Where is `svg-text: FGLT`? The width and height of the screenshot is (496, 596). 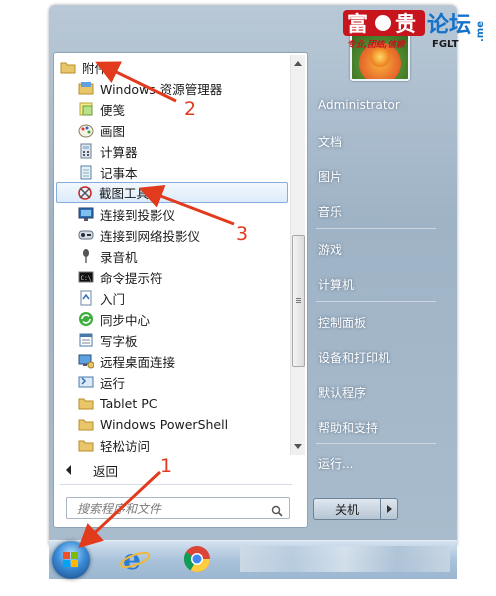
svg-text: FGLT is located at coordinates (445, 44).